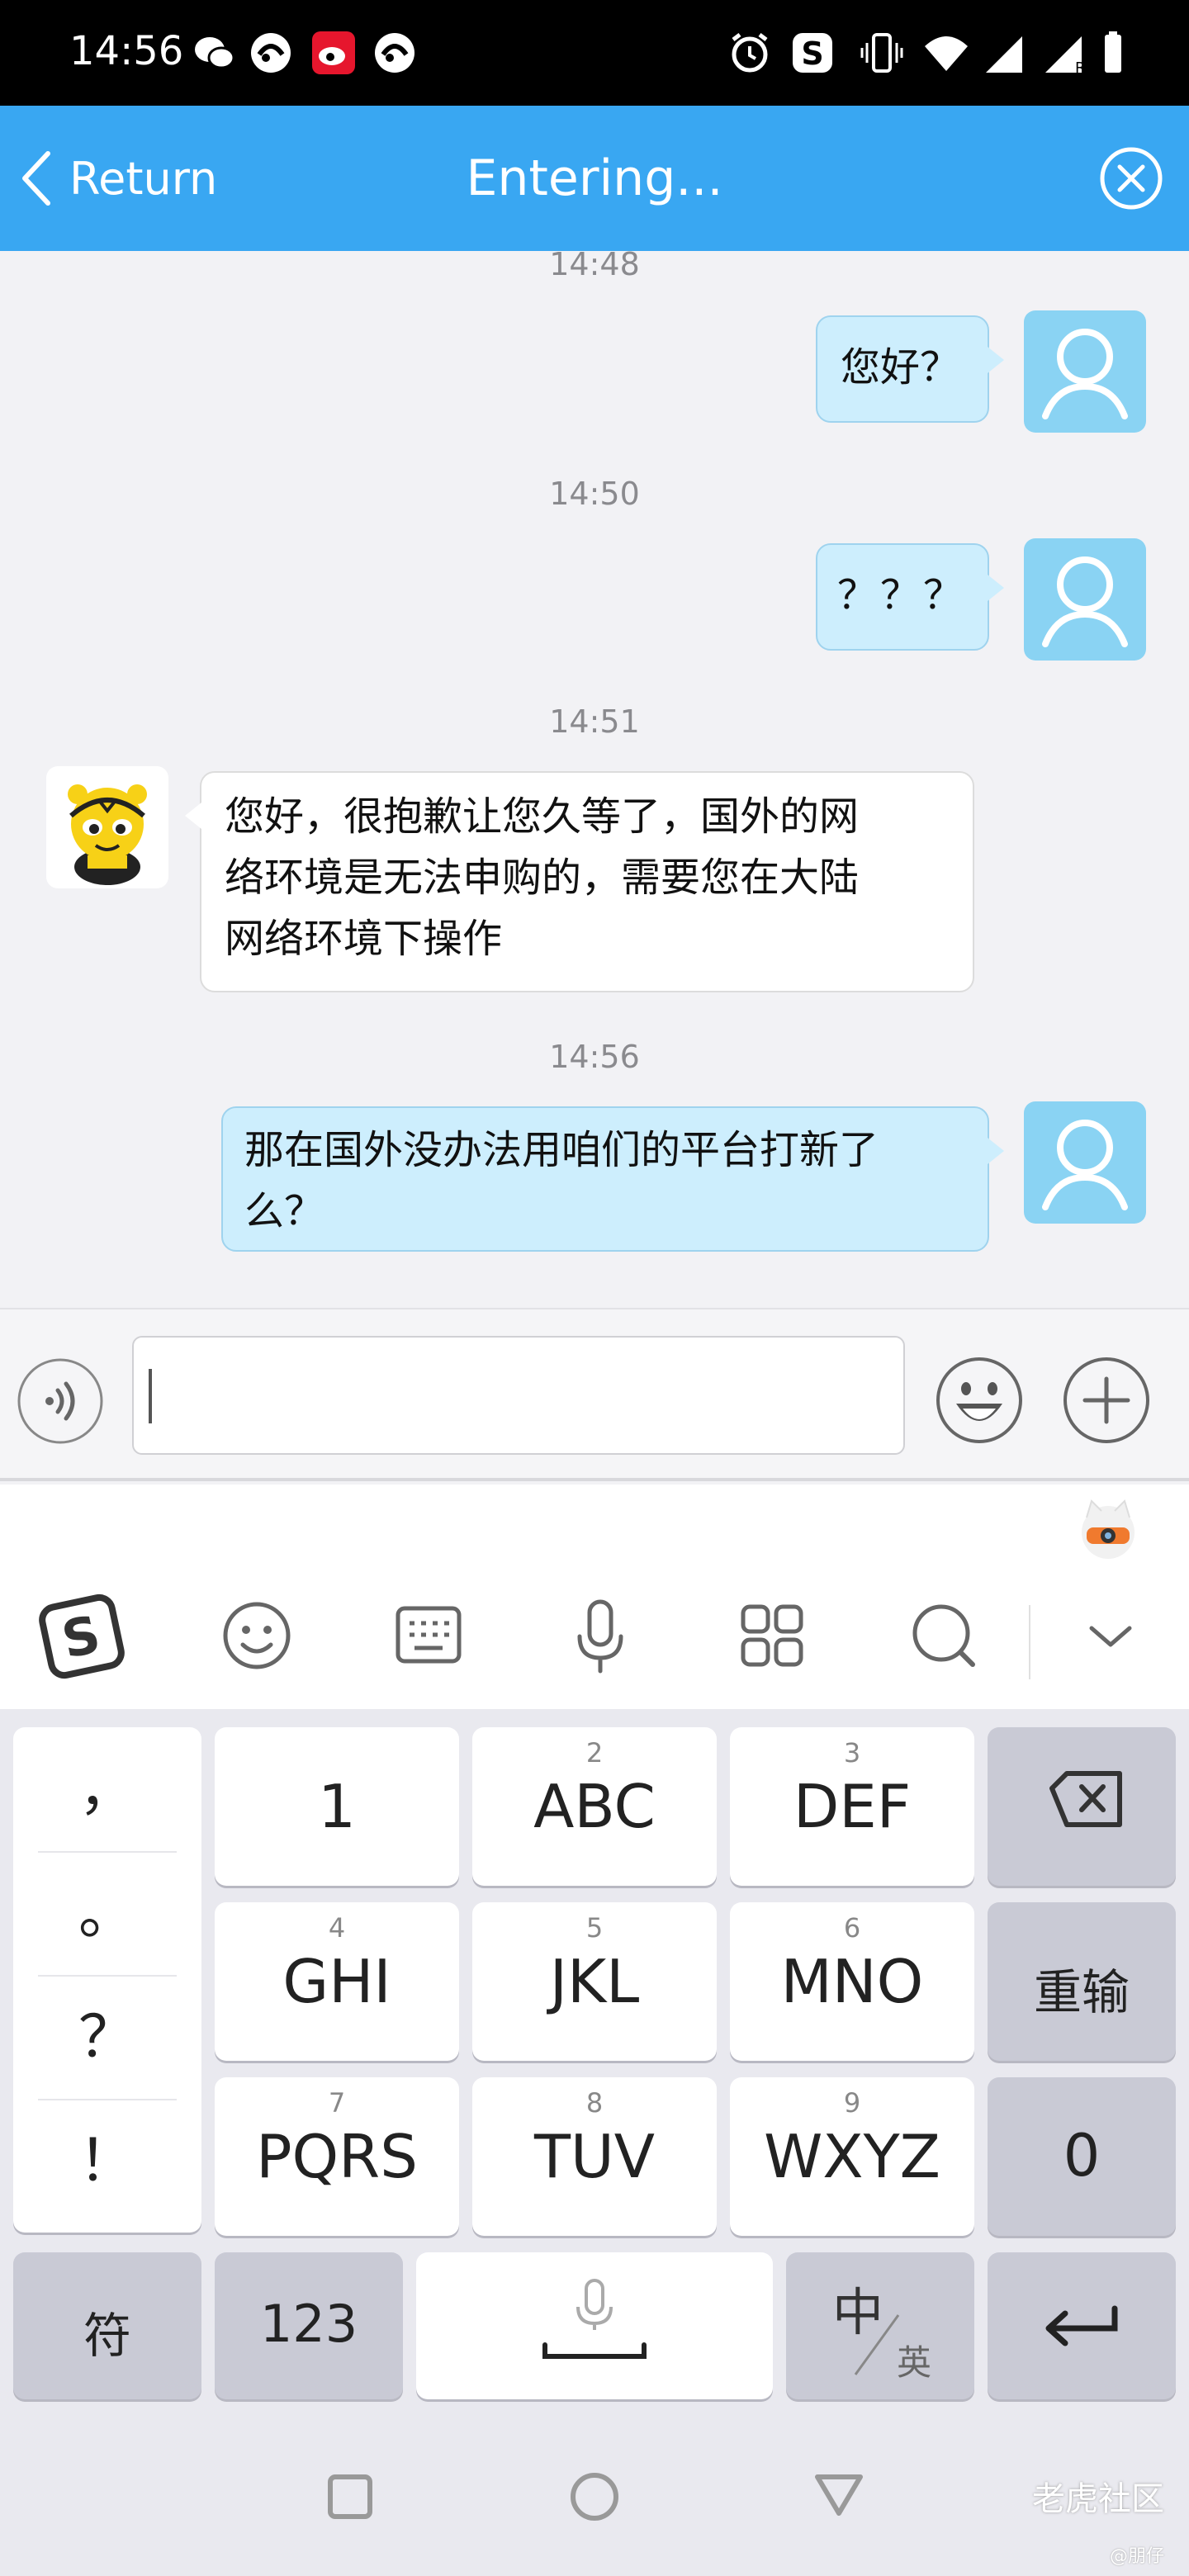 This screenshot has height=2576, width=1189. Describe the element at coordinates (107, 2161) in the screenshot. I see `punct-key-exclamation: ！` at that location.